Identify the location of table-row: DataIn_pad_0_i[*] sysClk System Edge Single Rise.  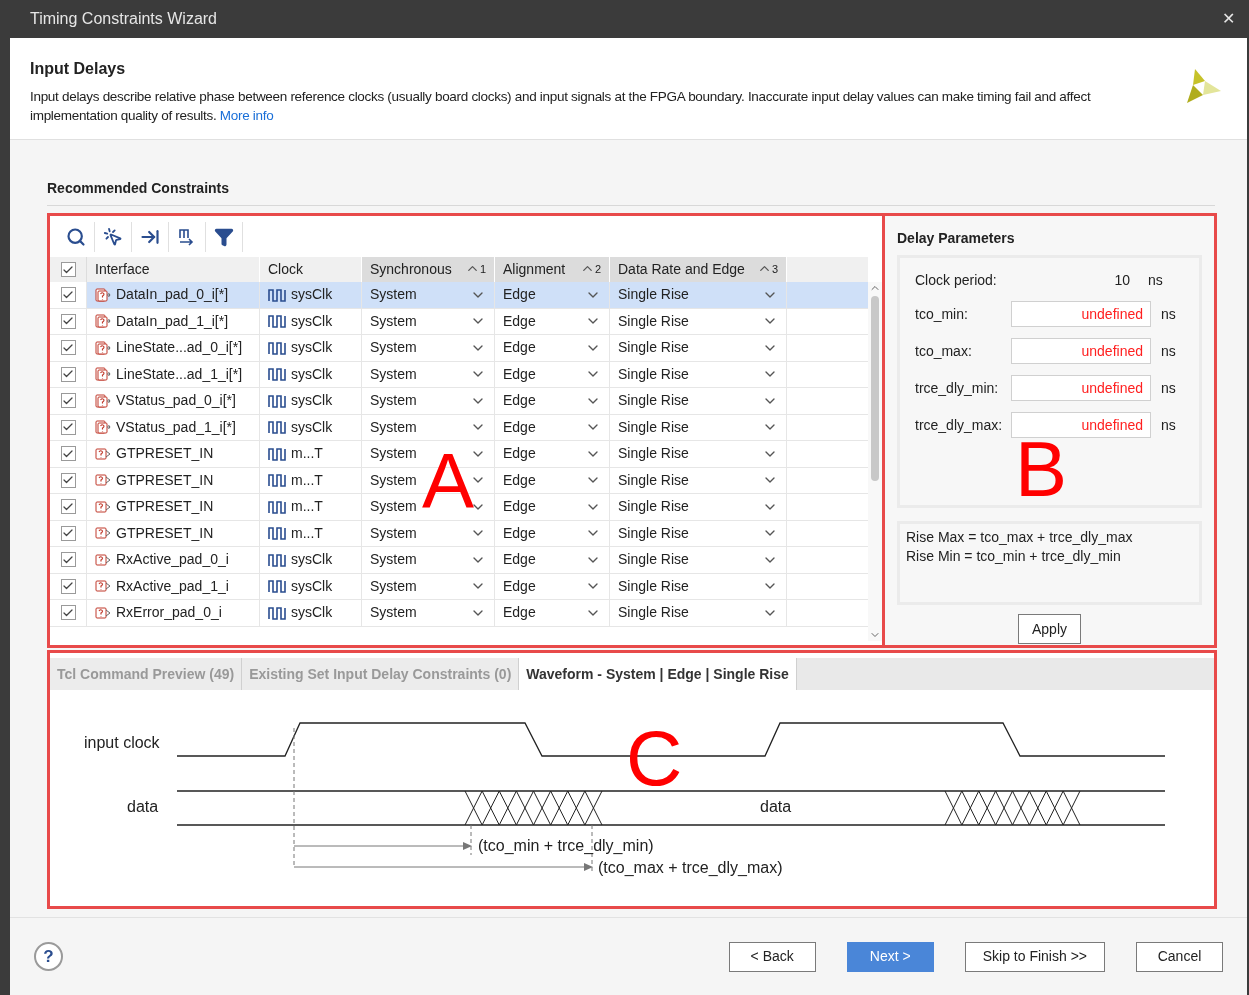
(459, 295).